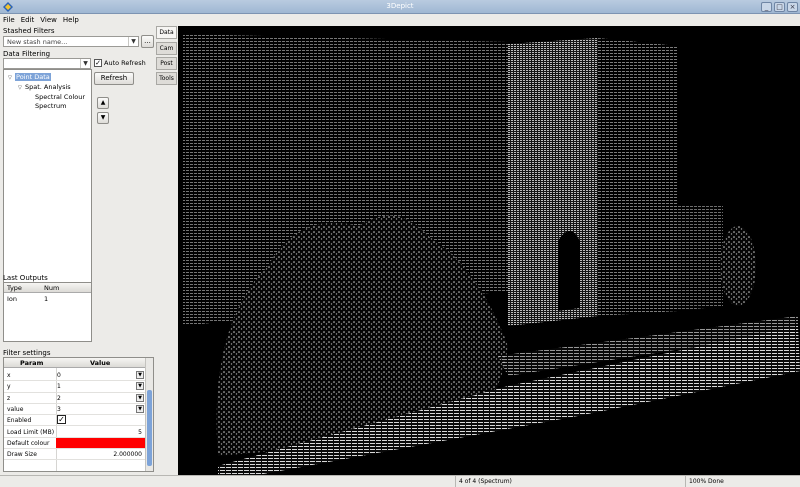  I want to click on status-bar: 4 of 4 (Spectrum) 100% Done, so click(400, 481).